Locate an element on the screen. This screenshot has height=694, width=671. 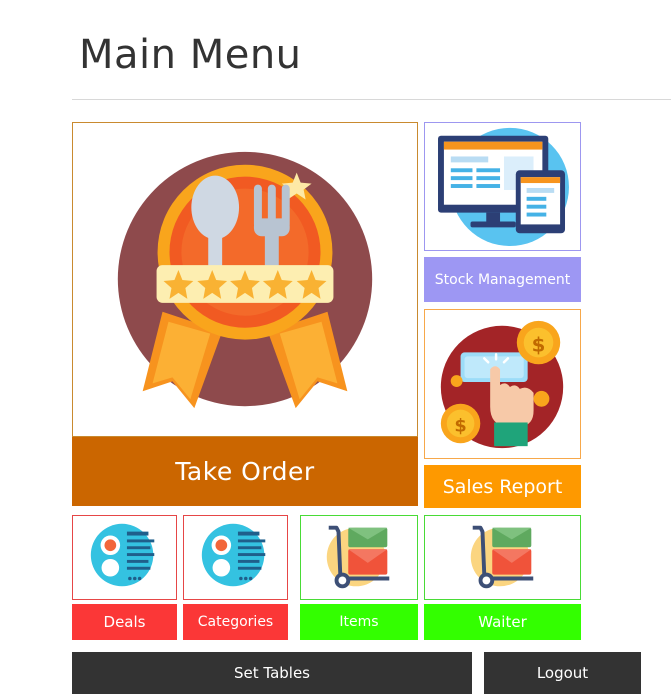
categories-button: Categories is located at coordinates (235, 622).